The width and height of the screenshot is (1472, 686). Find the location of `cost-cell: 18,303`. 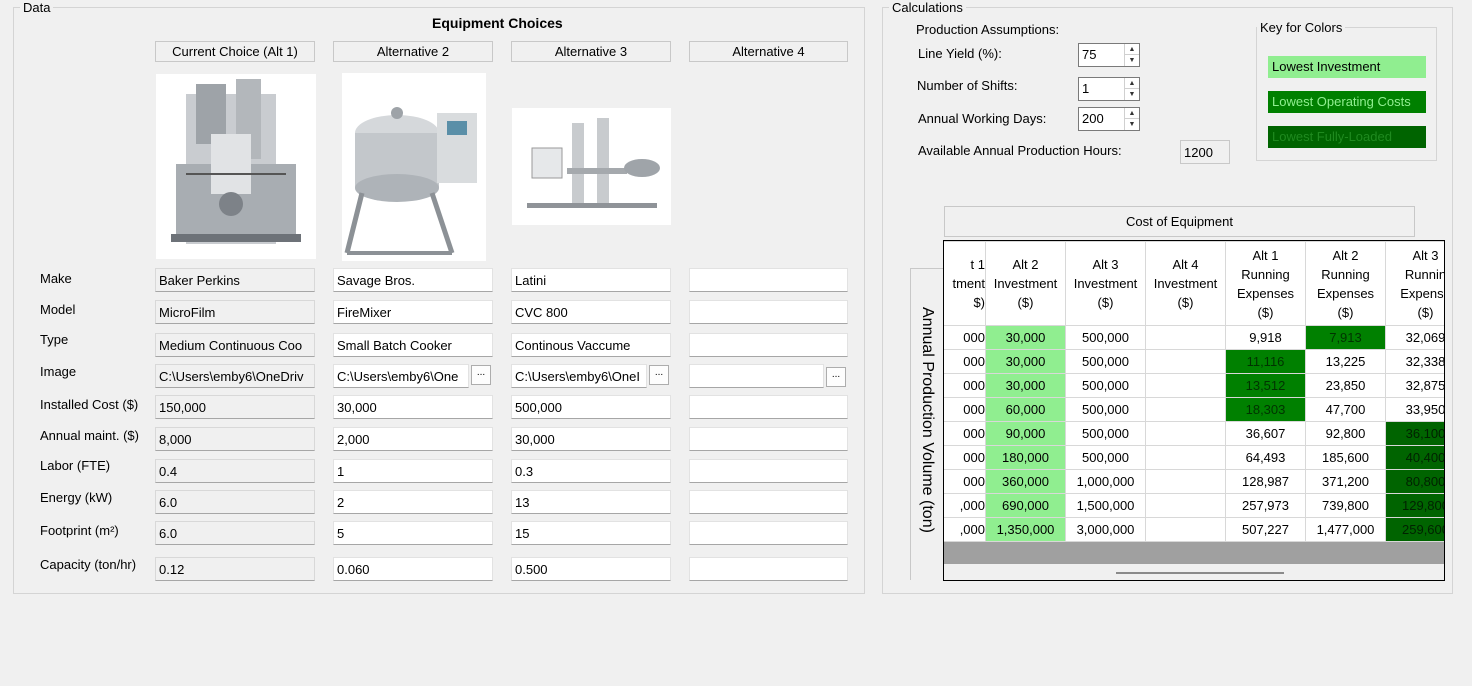

cost-cell: 18,303 is located at coordinates (1265, 409).